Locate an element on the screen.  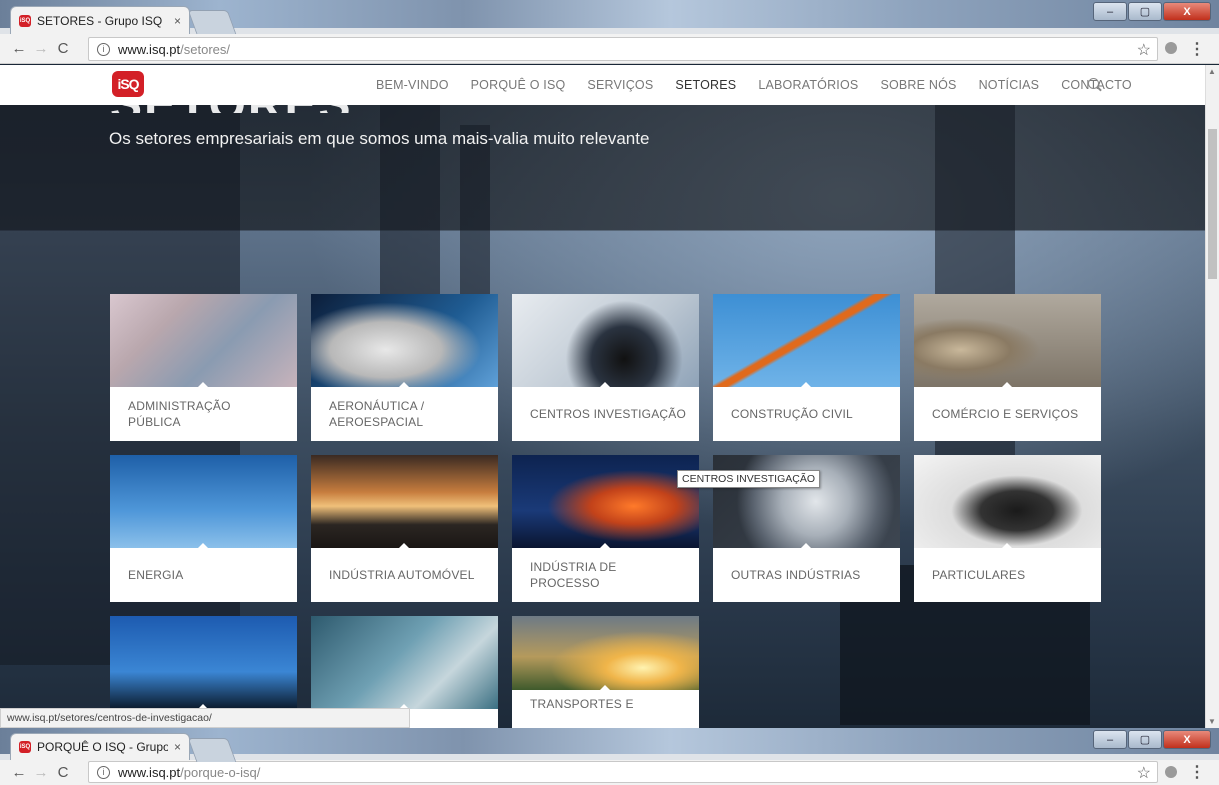
address-bar: i www.isq.pt/setores/ is located at coordinates (623, 49).